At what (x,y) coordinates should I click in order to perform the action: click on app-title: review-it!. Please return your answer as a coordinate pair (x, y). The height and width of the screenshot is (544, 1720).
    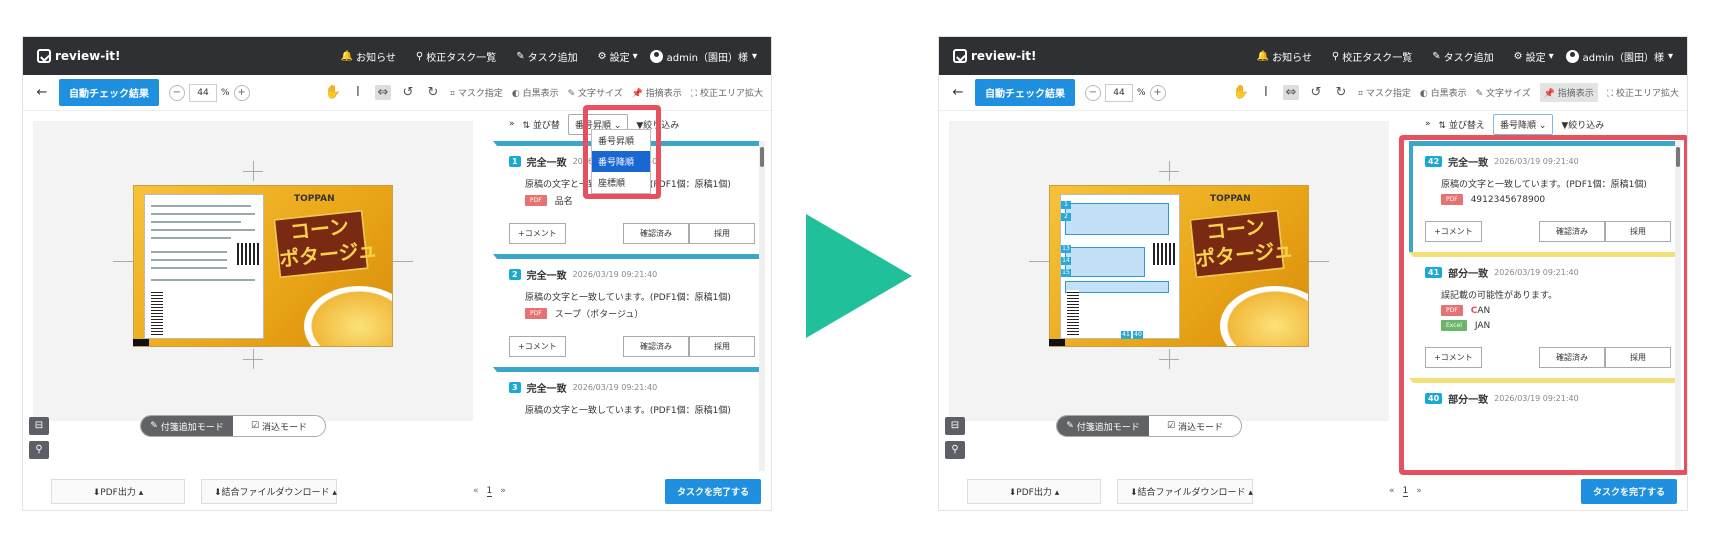
    Looking at the image, I should click on (88, 56).